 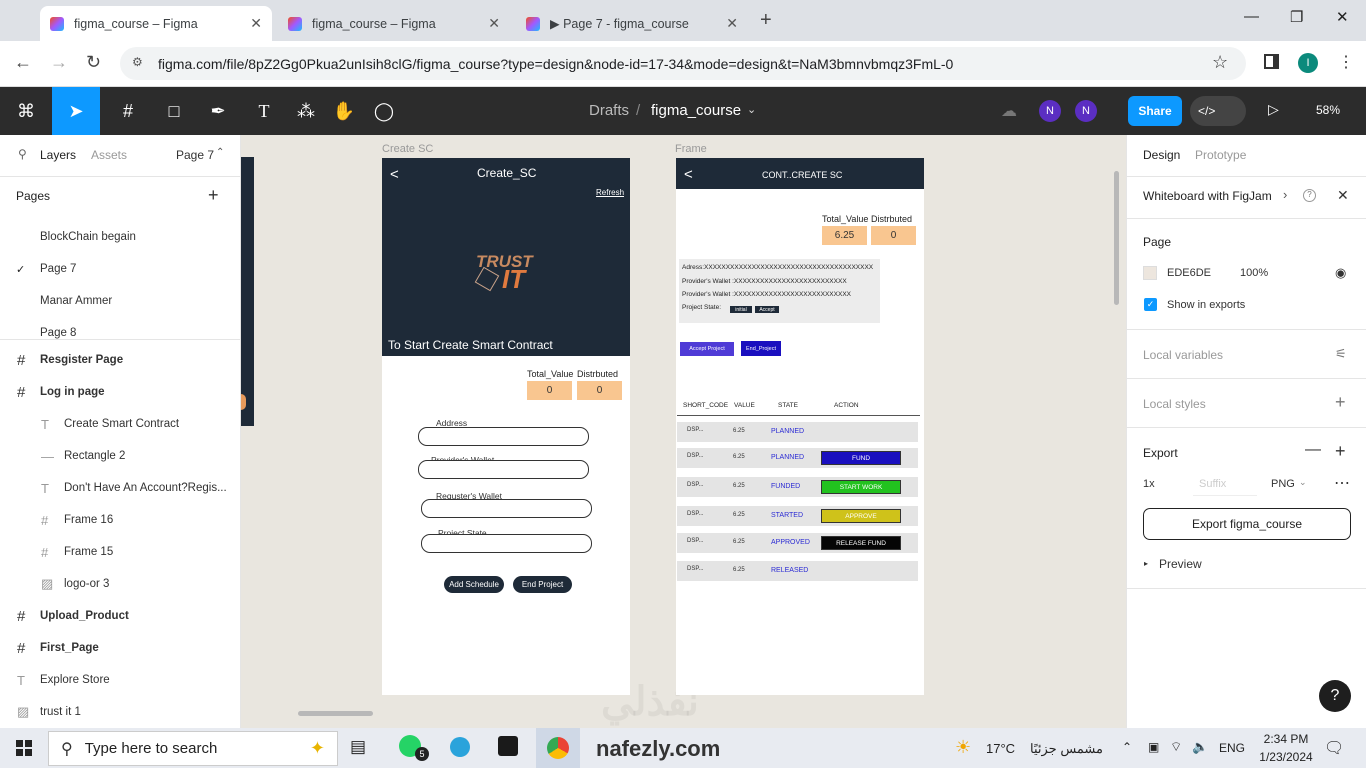 I want to click on layer-item: ▨ trust it 1, so click(x=120, y=712).